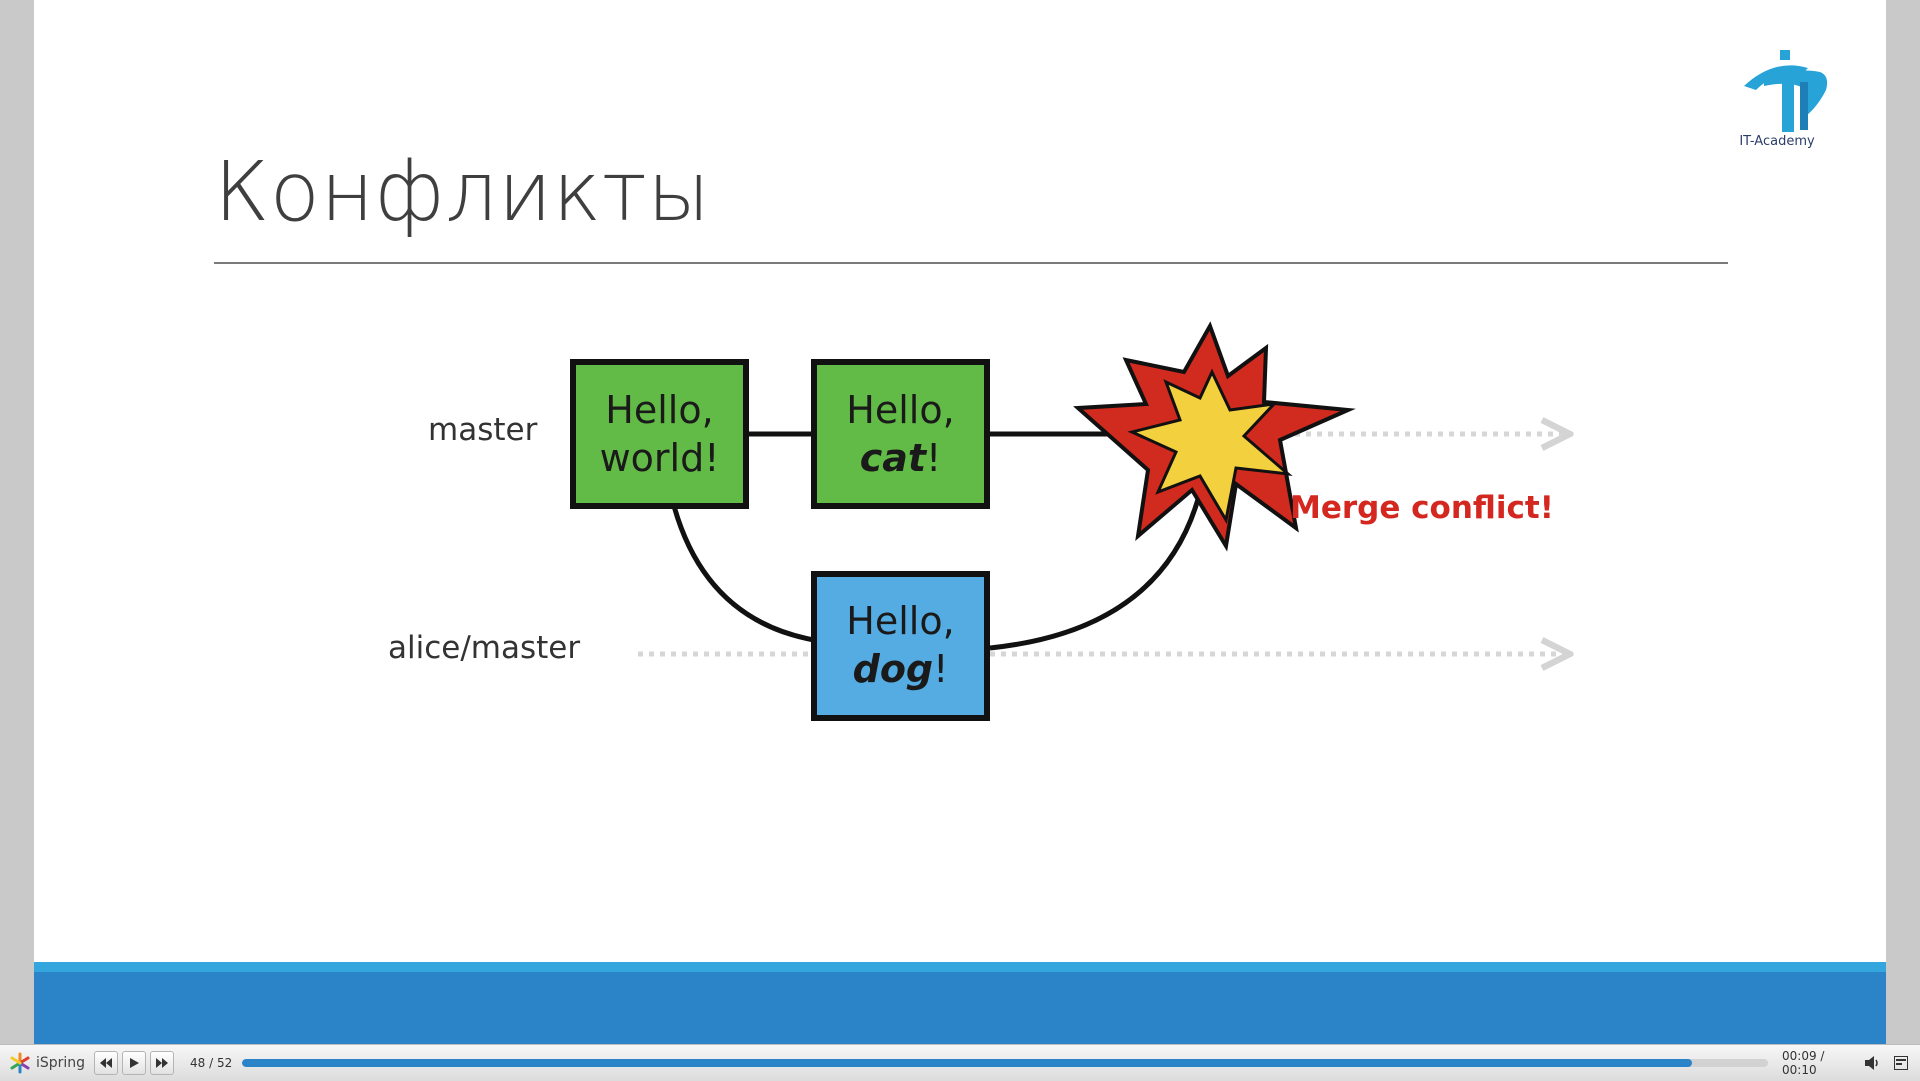 The width and height of the screenshot is (1920, 1081). I want to click on commit-text-line: world!, so click(659, 458).